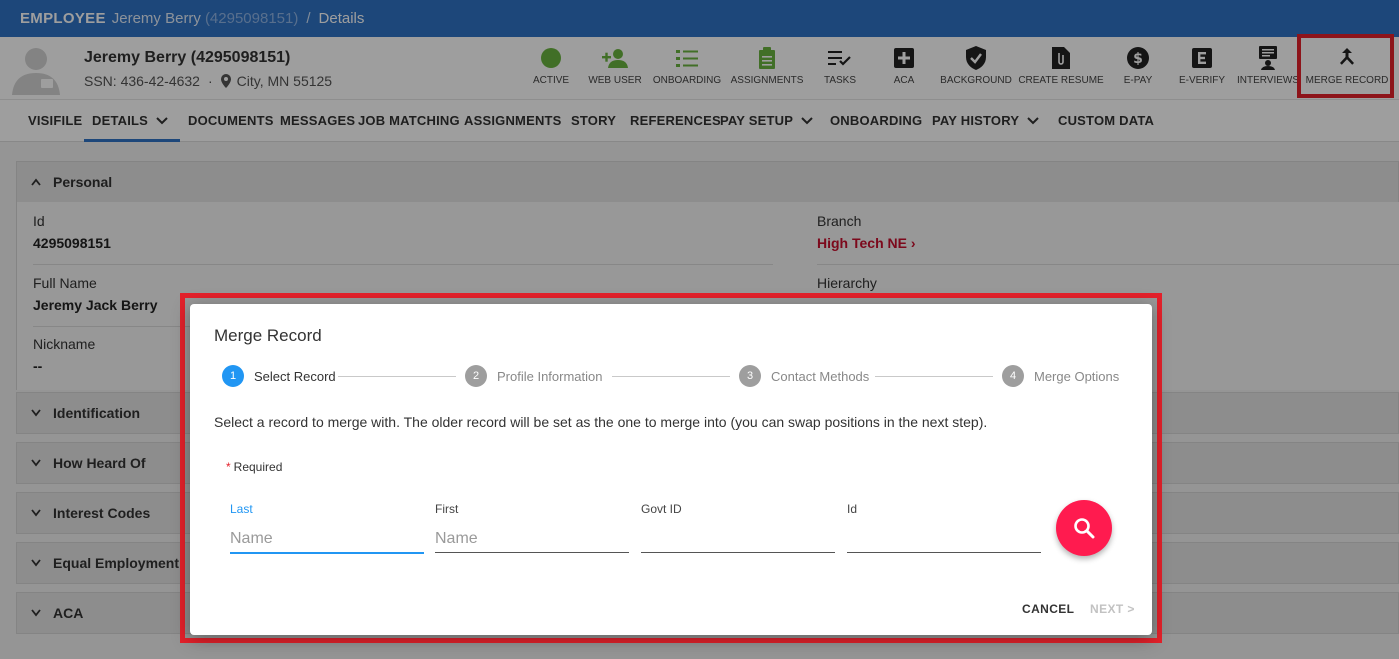  I want to click on step-label: Merge Options, so click(1077, 376).